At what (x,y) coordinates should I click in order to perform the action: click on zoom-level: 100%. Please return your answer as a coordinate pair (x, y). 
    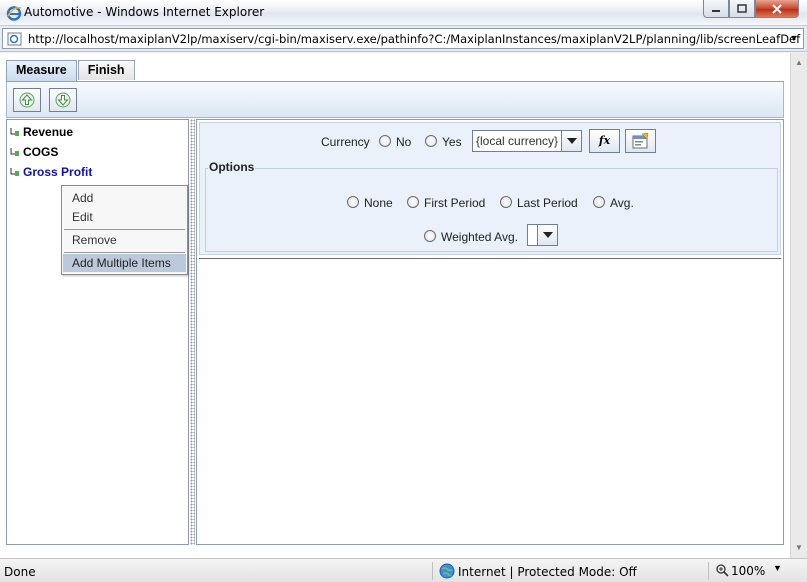
    Looking at the image, I should click on (748, 571).